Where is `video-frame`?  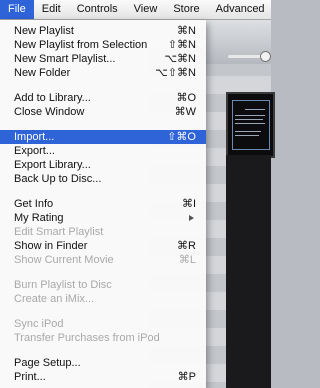
video-frame is located at coordinates (251, 125).